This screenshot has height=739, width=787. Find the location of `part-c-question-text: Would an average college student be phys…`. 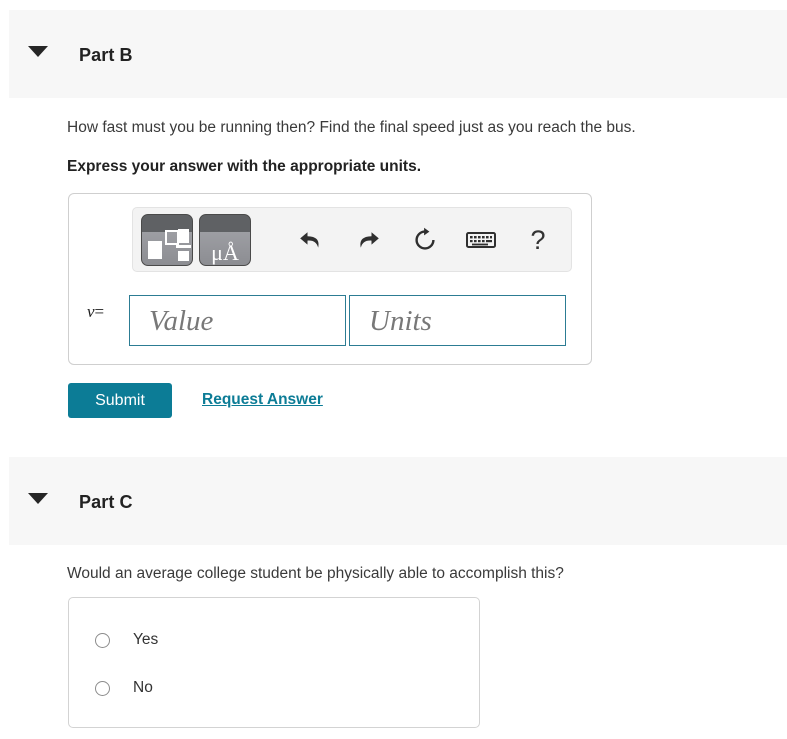

part-c-question-text: Would an average college student be phys… is located at coordinates (315, 573).